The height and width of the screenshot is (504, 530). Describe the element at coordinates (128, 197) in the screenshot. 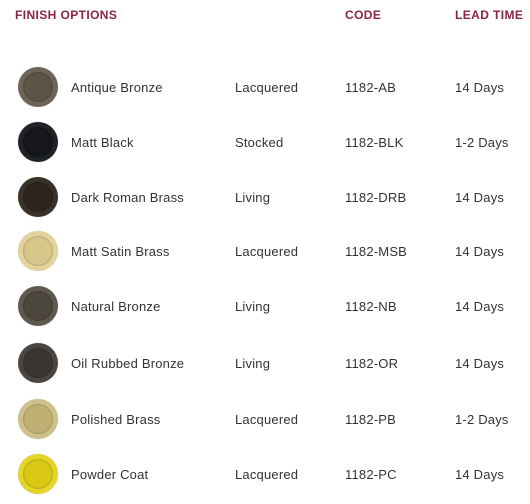

I see `finish-name: Dark Roman Brass` at that location.